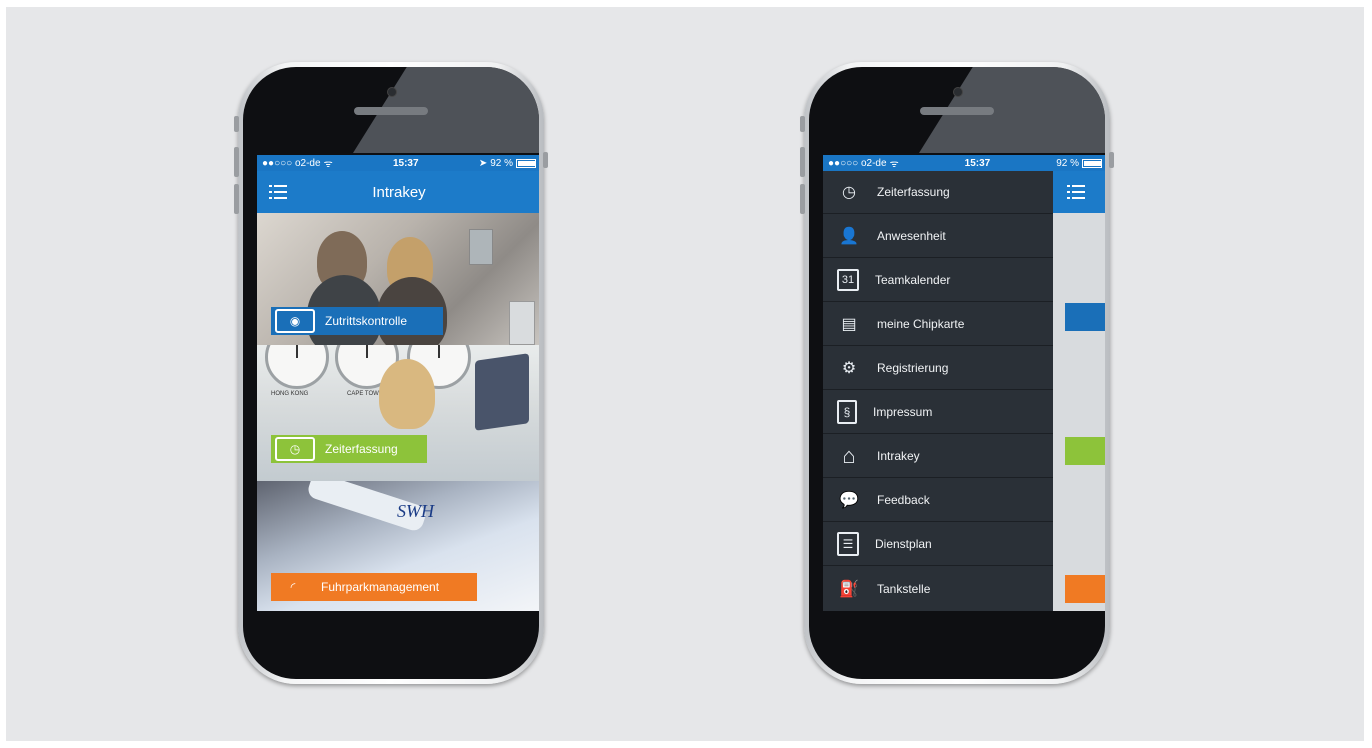  I want to click on fuel-pump-icon: ⛽, so click(849, 589).